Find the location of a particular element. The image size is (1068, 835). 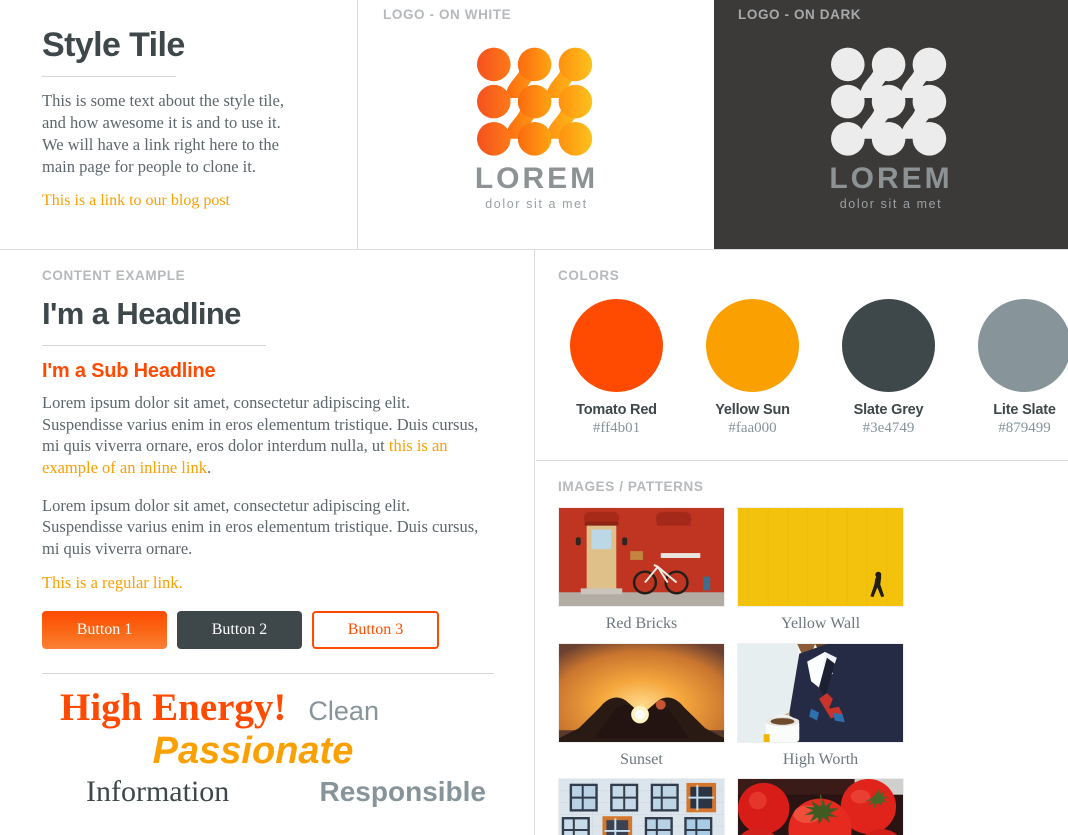

paragraph-1-tail: . is located at coordinates (209, 467).